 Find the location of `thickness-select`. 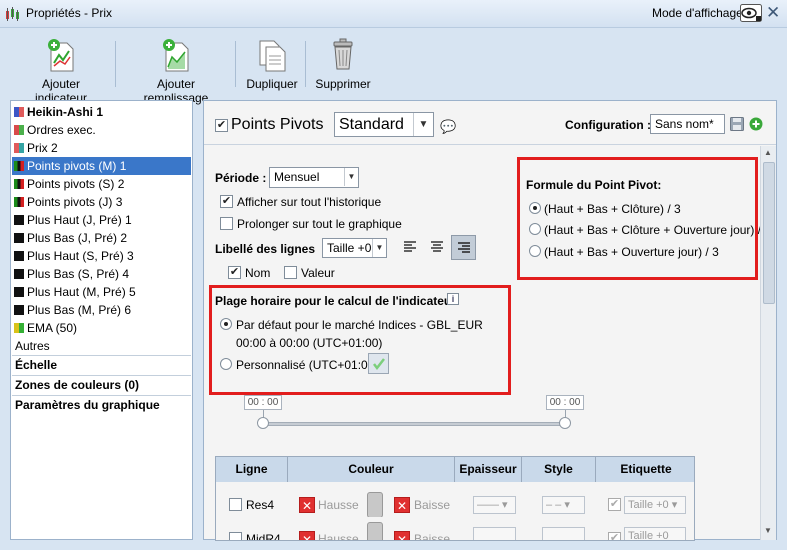

thickness-select is located at coordinates (494, 533).